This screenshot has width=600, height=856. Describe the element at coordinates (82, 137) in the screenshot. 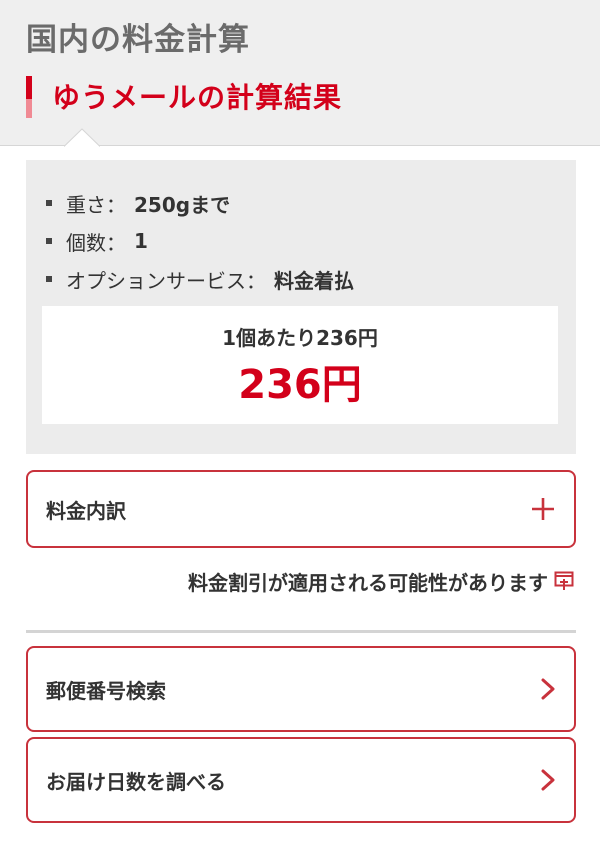

I see `header-notch` at that location.